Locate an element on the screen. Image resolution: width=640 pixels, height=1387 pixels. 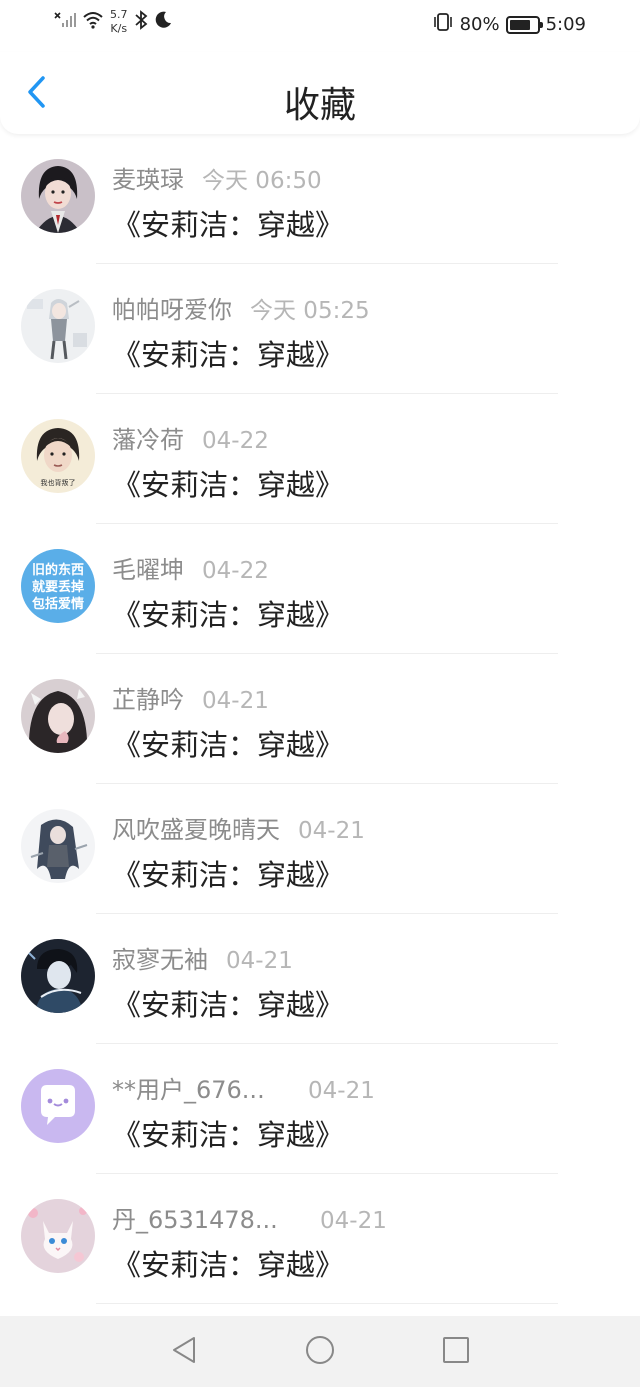
divider is located at coordinates (327, 1303).